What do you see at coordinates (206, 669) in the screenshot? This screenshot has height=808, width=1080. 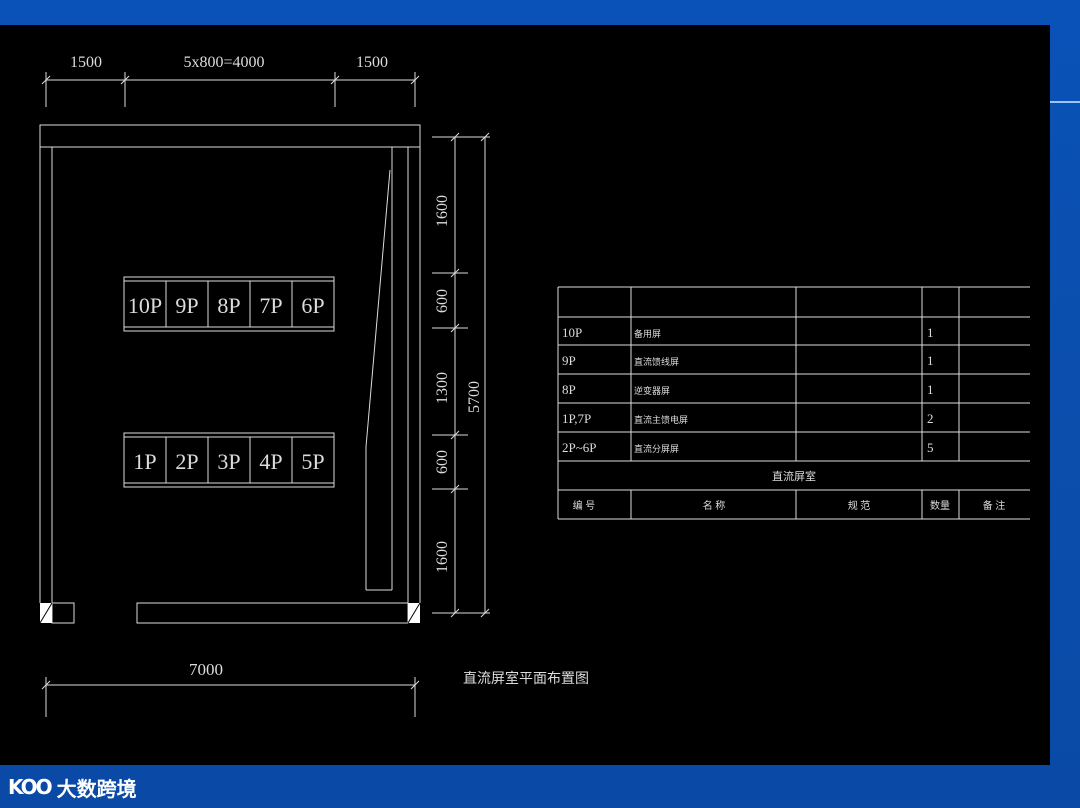 I see `dim-total-width: 7000` at bounding box center [206, 669].